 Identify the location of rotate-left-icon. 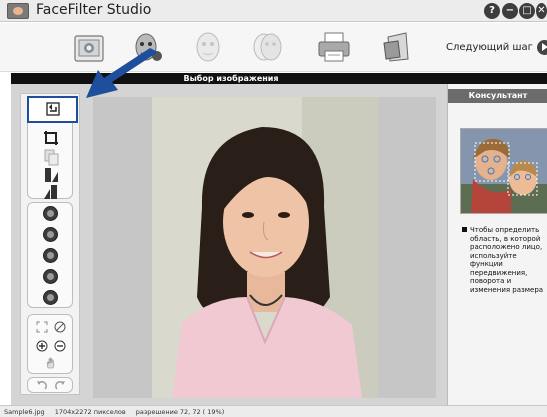
(53, 109).